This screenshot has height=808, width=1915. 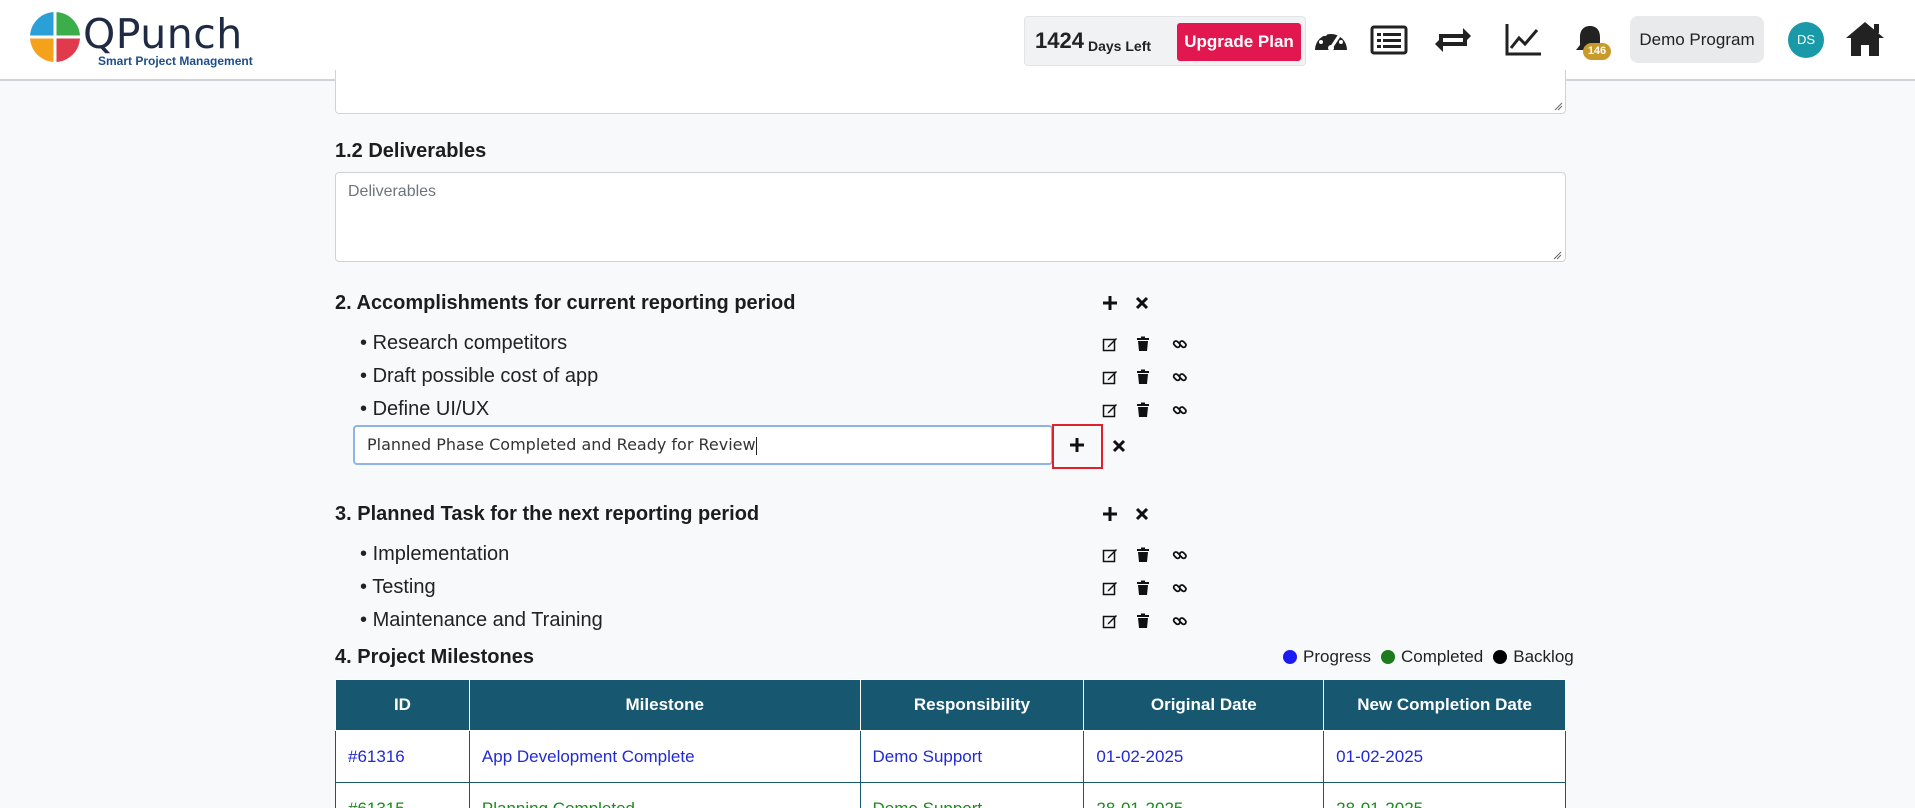 I want to click on milestone-id: #61316, so click(x=402, y=756).